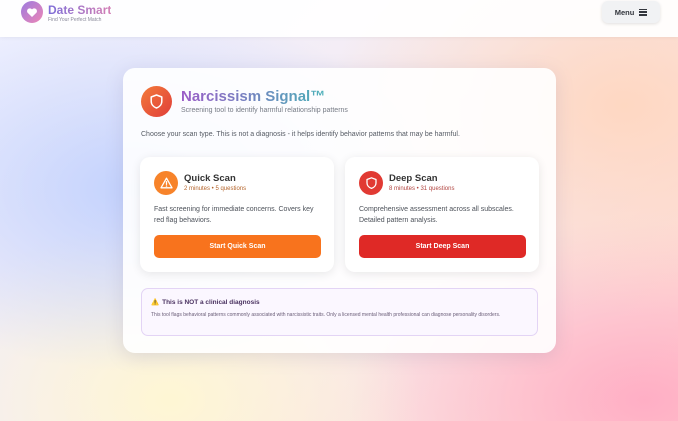  I want to click on disclaimer-title-row: ⚠️ This is NOT a clinical diagnosis, so click(205, 302).